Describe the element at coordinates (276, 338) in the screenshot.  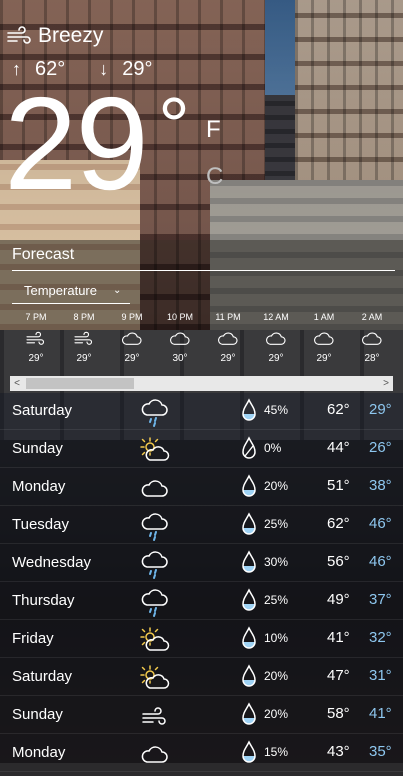
I see `hourly-item: 12 AM 29°` at that location.